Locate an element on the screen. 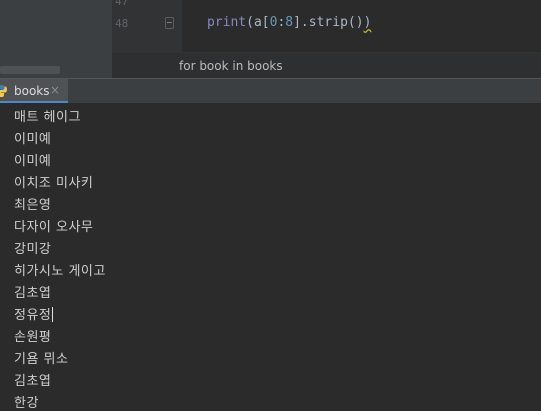 The image size is (541, 411). output-line: 이치조 미사키 is located at coordinates (54, 183).